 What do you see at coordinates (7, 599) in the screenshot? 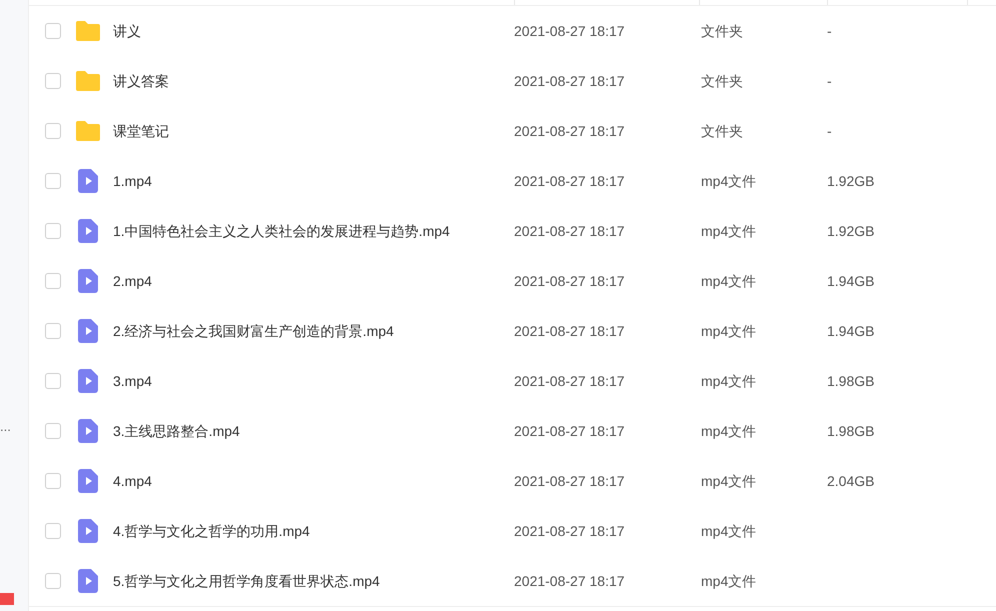
I see `status-marker` at bounding box center [7, 599].